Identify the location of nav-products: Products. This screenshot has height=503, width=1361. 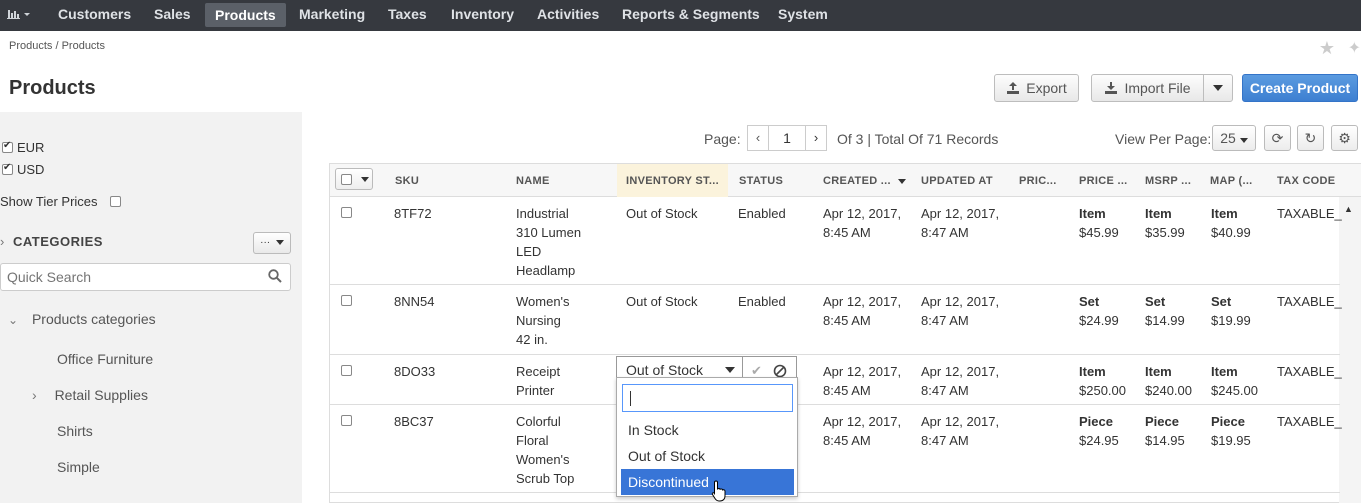
(245, 15).